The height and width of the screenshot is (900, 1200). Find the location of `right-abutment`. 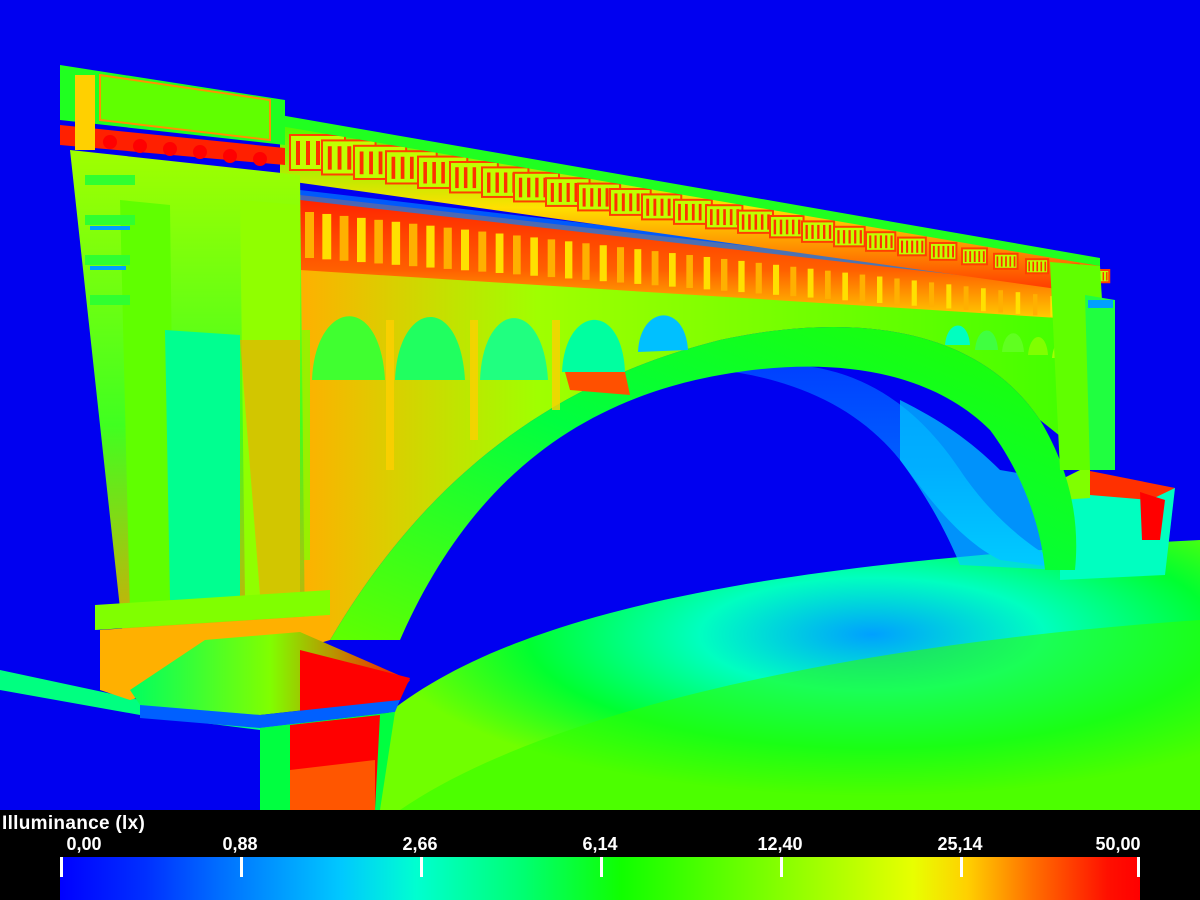

right-abutment is located at coordinates (1082, 366).